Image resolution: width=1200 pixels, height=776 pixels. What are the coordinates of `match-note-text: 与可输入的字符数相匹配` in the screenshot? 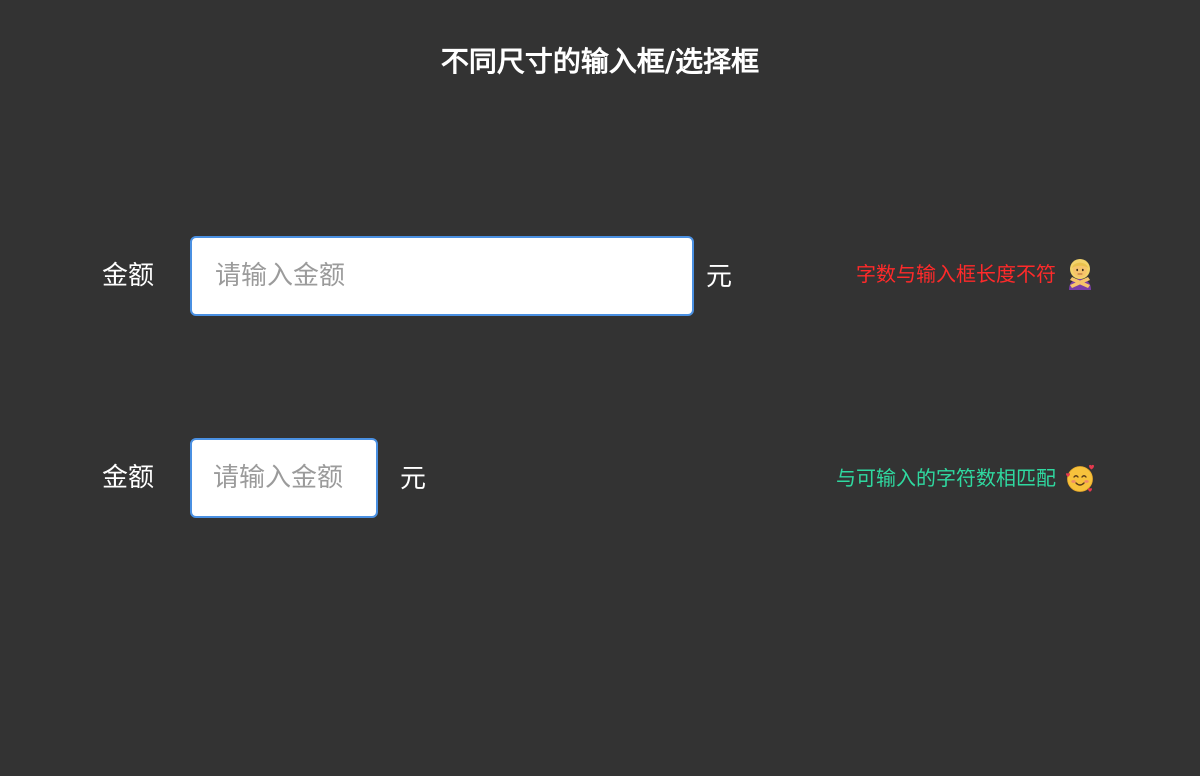 It's located at (946, 478).